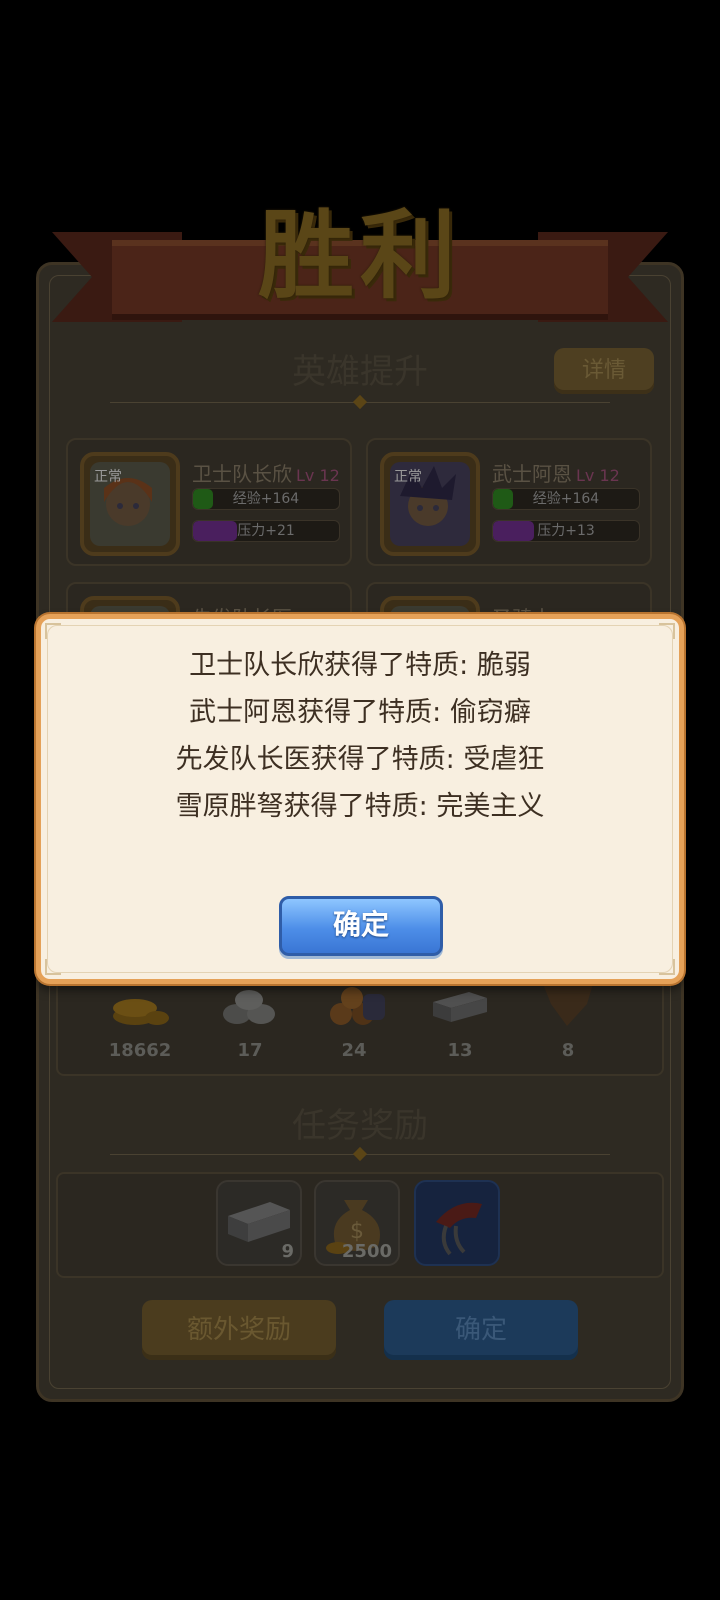  Describe the element at coordinates (568, 1050) in the screenshot. I see `resource-count: 8` at that location.